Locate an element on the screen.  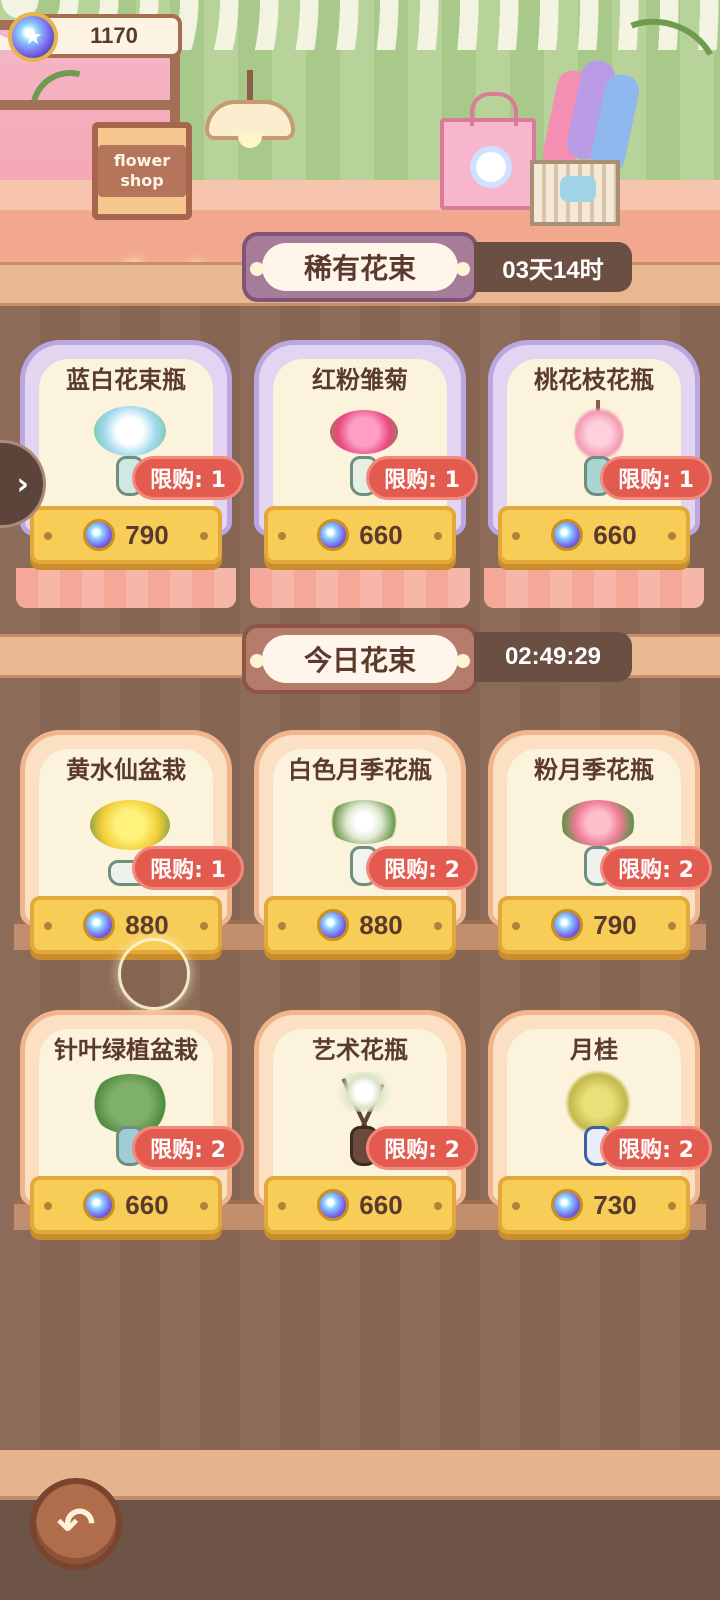
shopping-bag-icon is located at coordinates (488, 151).